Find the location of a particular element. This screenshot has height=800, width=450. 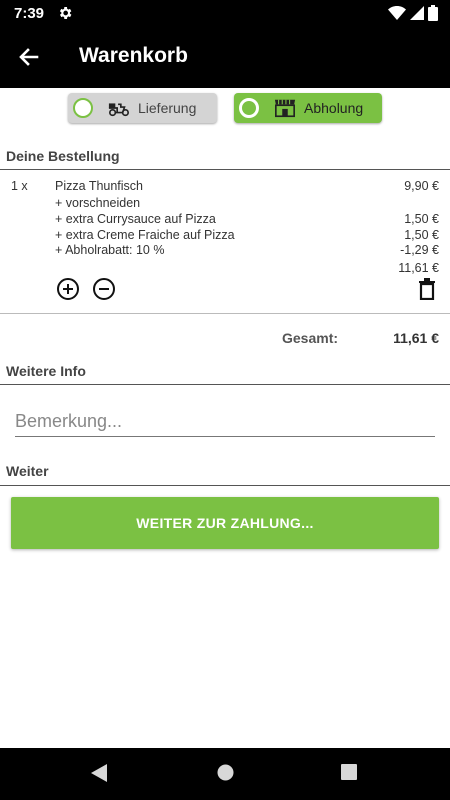

delete-icon is located at coordinates (427, 289).